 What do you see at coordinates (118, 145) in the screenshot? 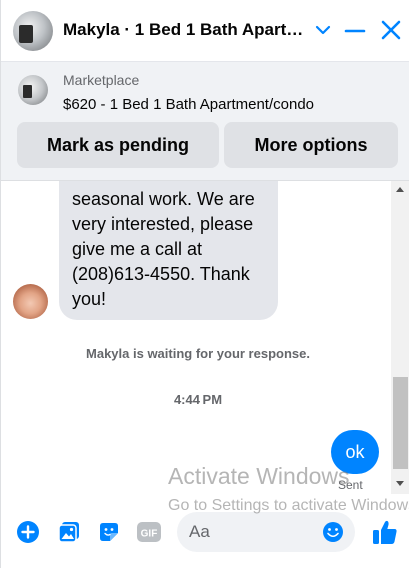
I see `mark-as-pending-button: Mark as pending` at bounding box center [118, 145].